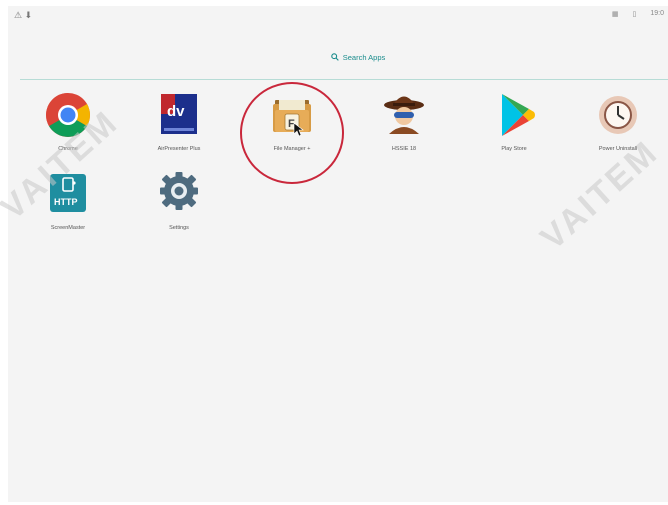 The width and height of the screenshot is (668, 505). I want to click on app-label: Play Store, so click(514, 149).